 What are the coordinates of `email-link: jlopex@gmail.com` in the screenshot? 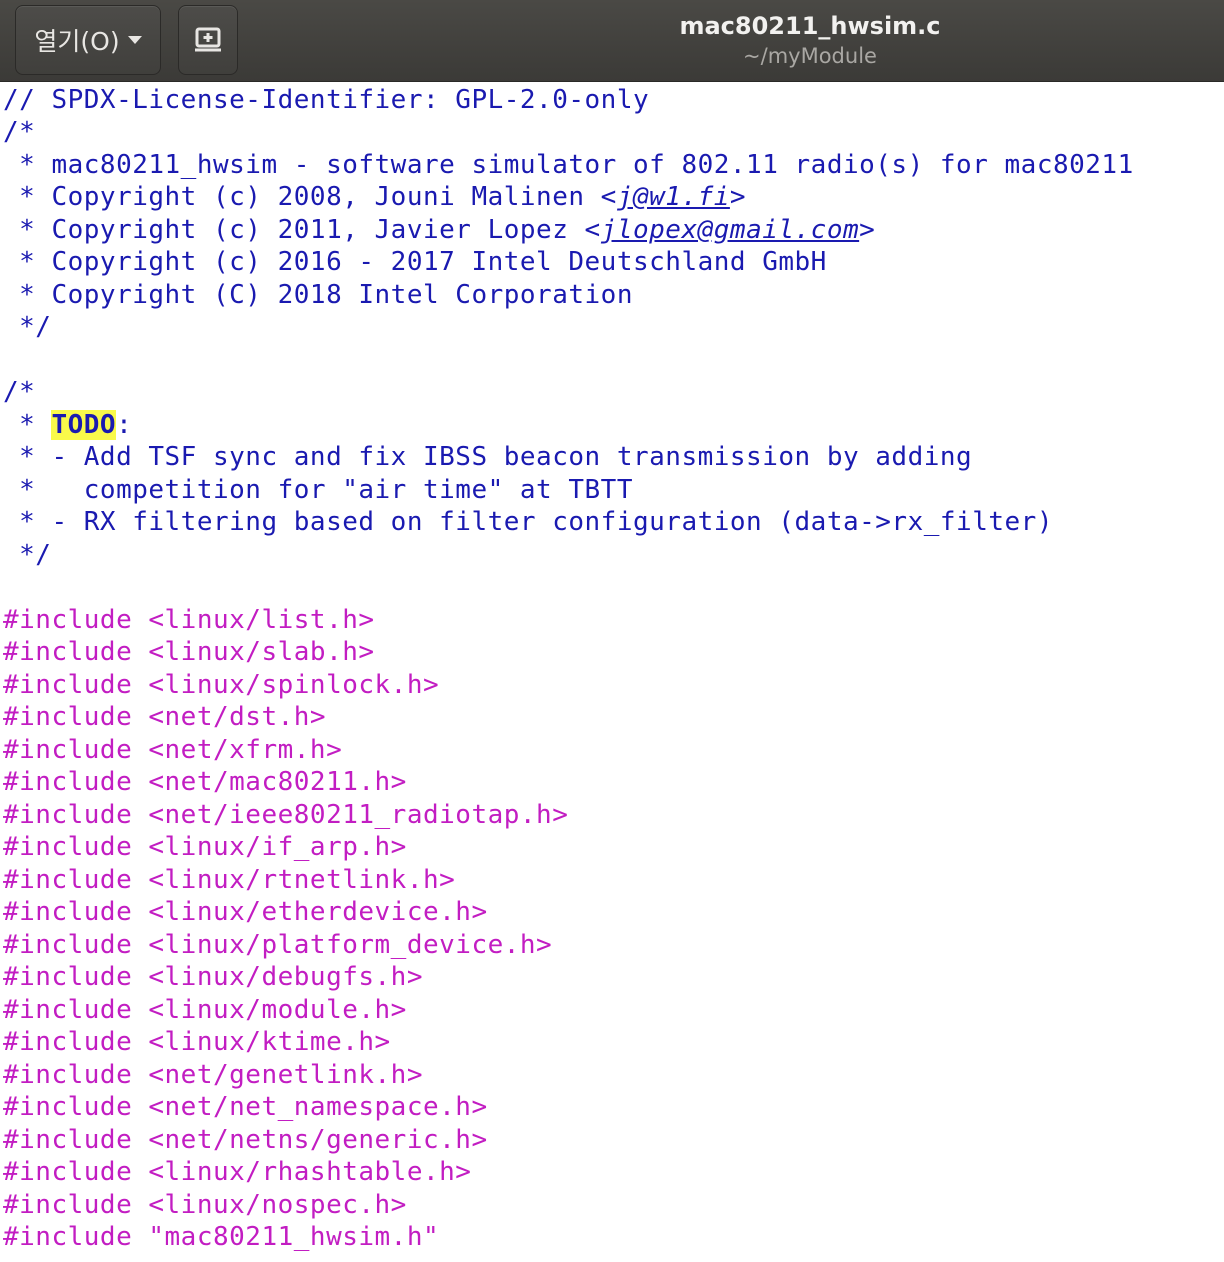 It's located at (730, 230).